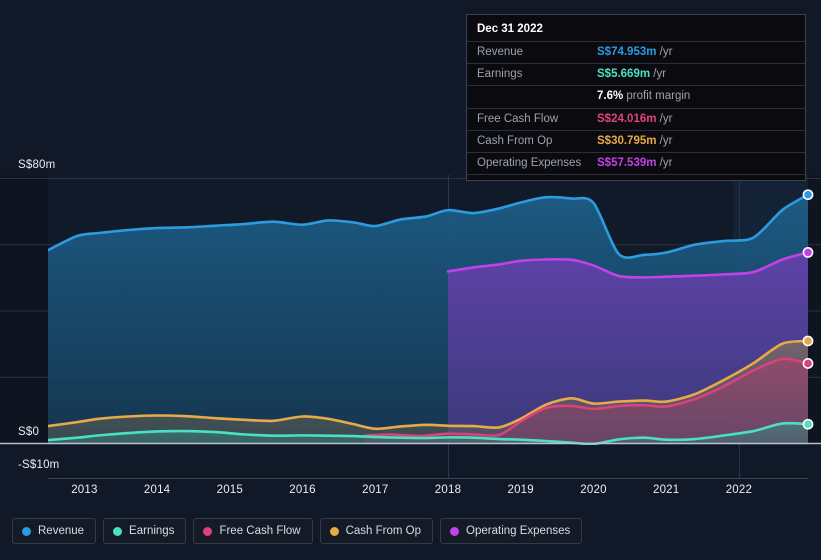 The height and width of the screenshot is (560, 821). I want to click on endpoint-marker-earnings, so click(808, 424).